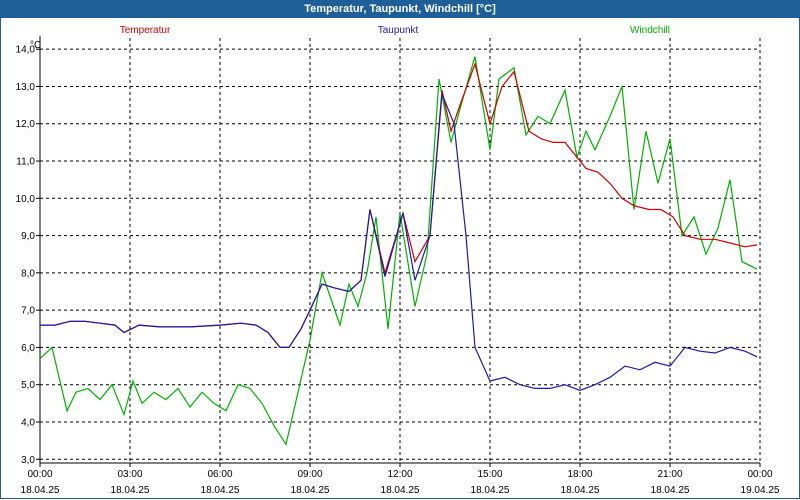  I want to click on x-tick-time: 12:00, so click(399, 474).